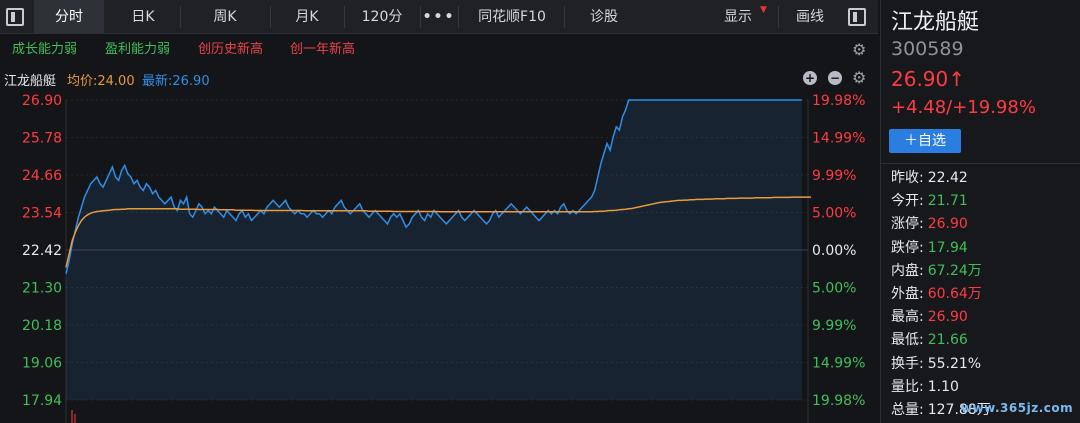 The height and width of the screenshot is (423, 1080). I want to click on display-button: 显示, so click(738, 17).